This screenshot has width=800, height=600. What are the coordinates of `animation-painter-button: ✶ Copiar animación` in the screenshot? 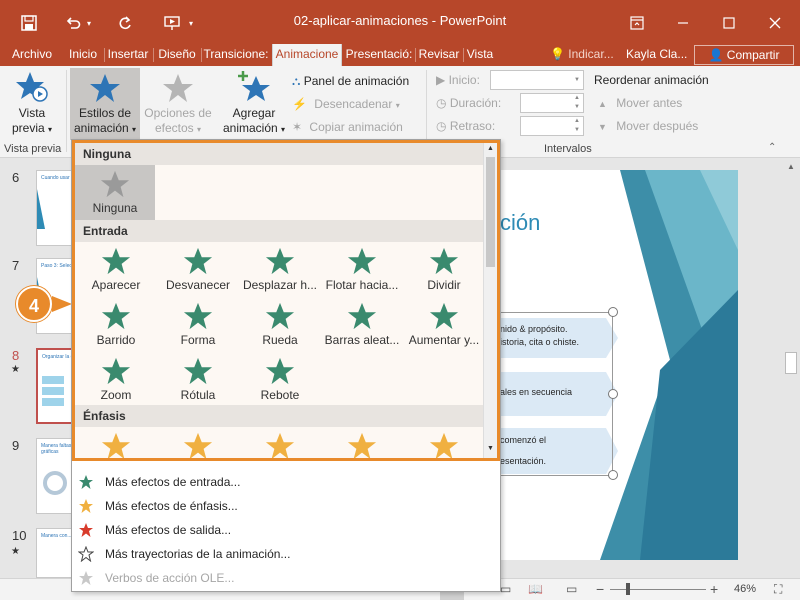 It's located at (347, 127).